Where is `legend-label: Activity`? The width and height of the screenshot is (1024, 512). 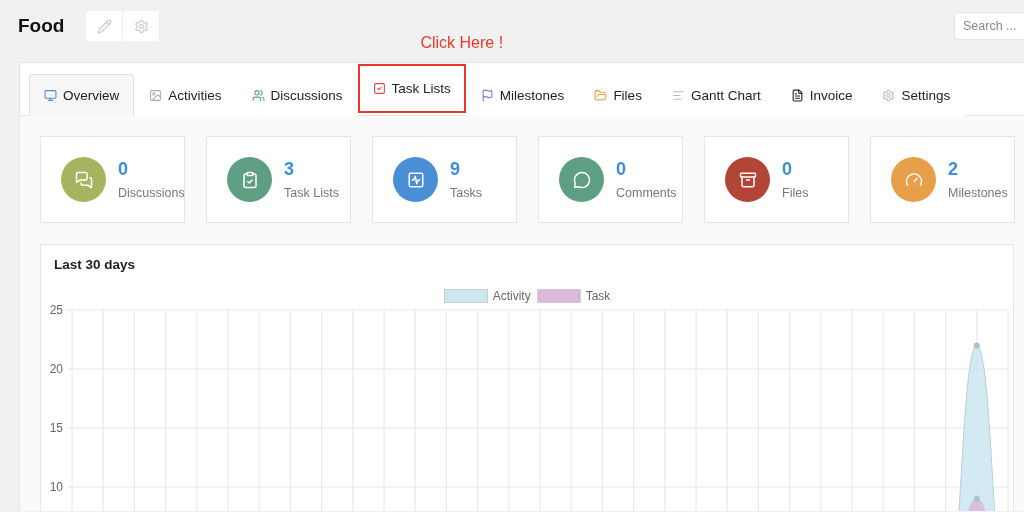
legend-label: Activity is located at coordinates (511, 296).